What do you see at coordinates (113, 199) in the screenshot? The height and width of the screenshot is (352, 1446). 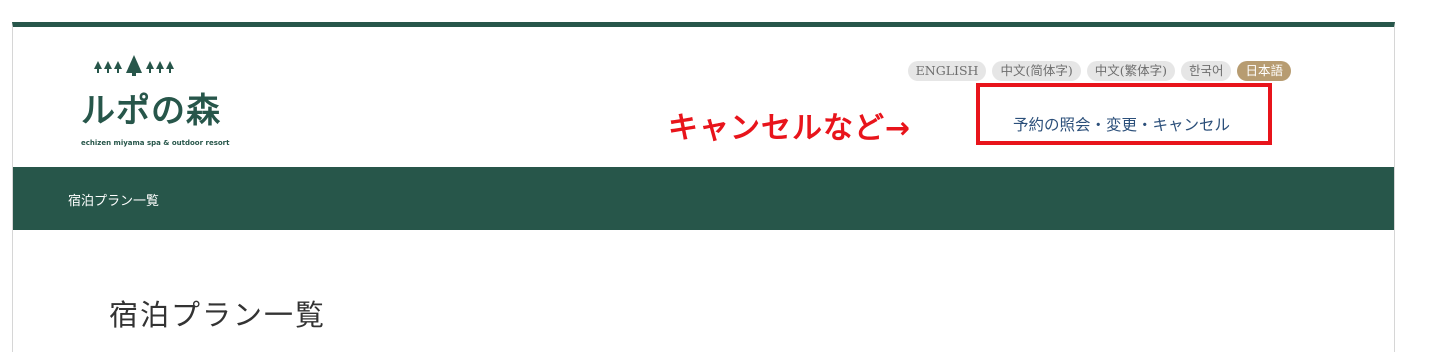 I see `breadcrumb: 宿泊プラン一覧` at bounding box center [113, 199].